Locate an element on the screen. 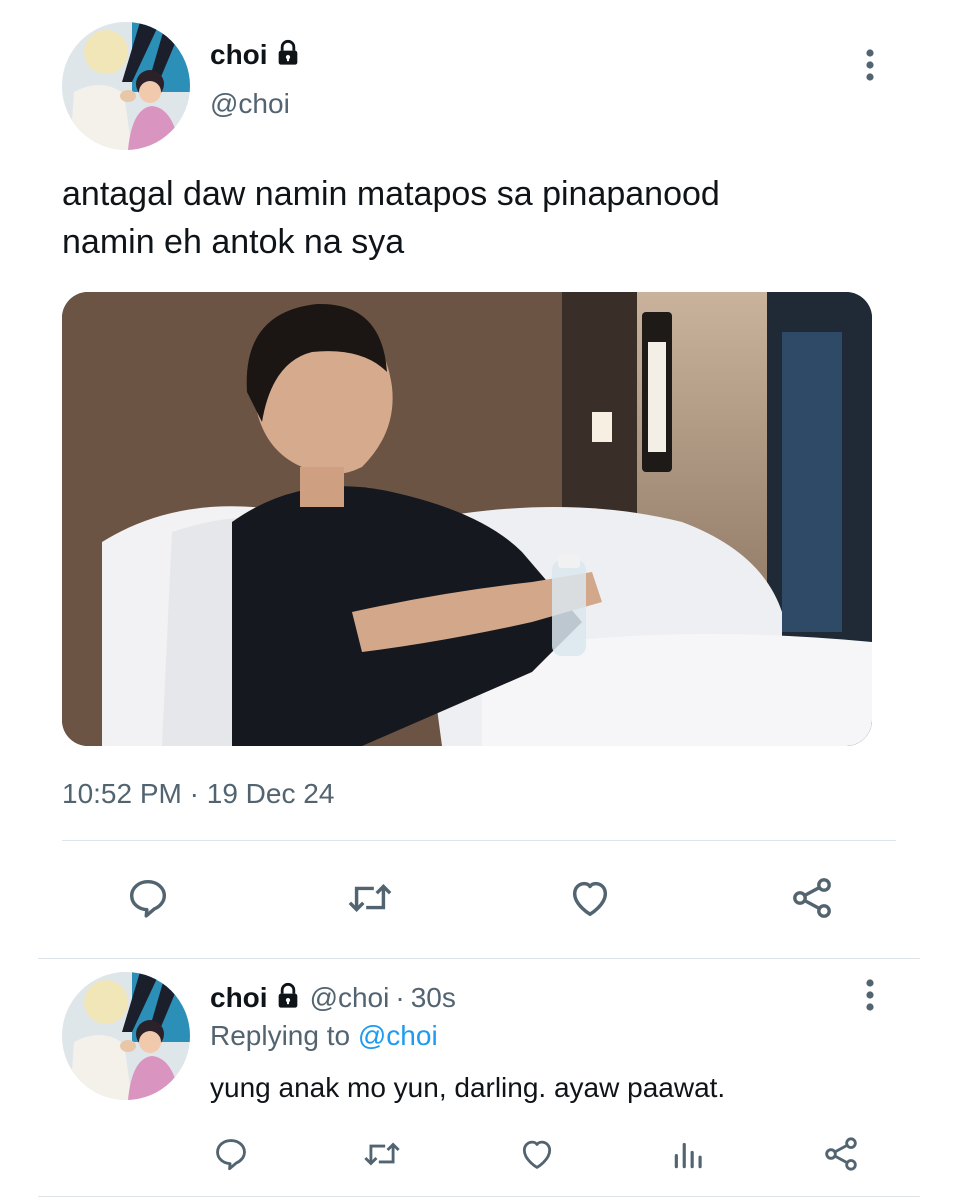 This screenshot has height=1200, width=958. tweet-text-line: namin eh antok na sya is located at coordinates (233, 242).